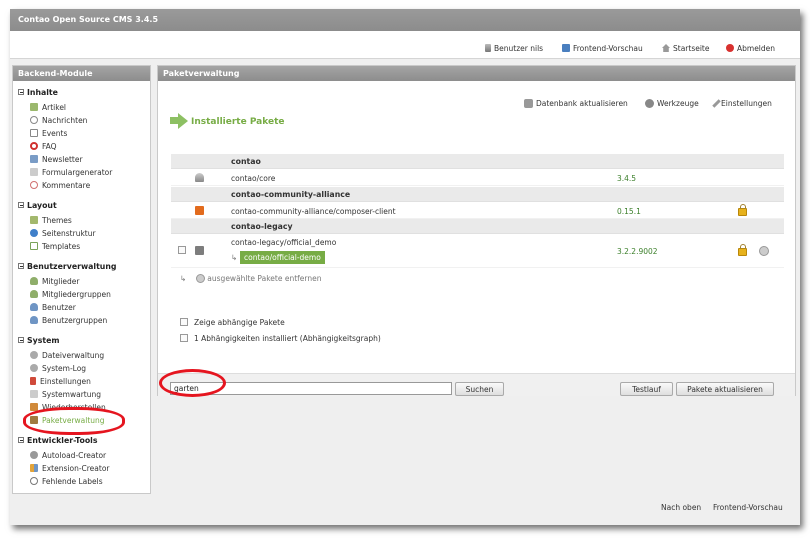 This screenshot has height=541, width=810. What do you see at coordinates (184, 338) in the screenshot?
I see `dependencies-checkbox` at bounding box center [184, 338].